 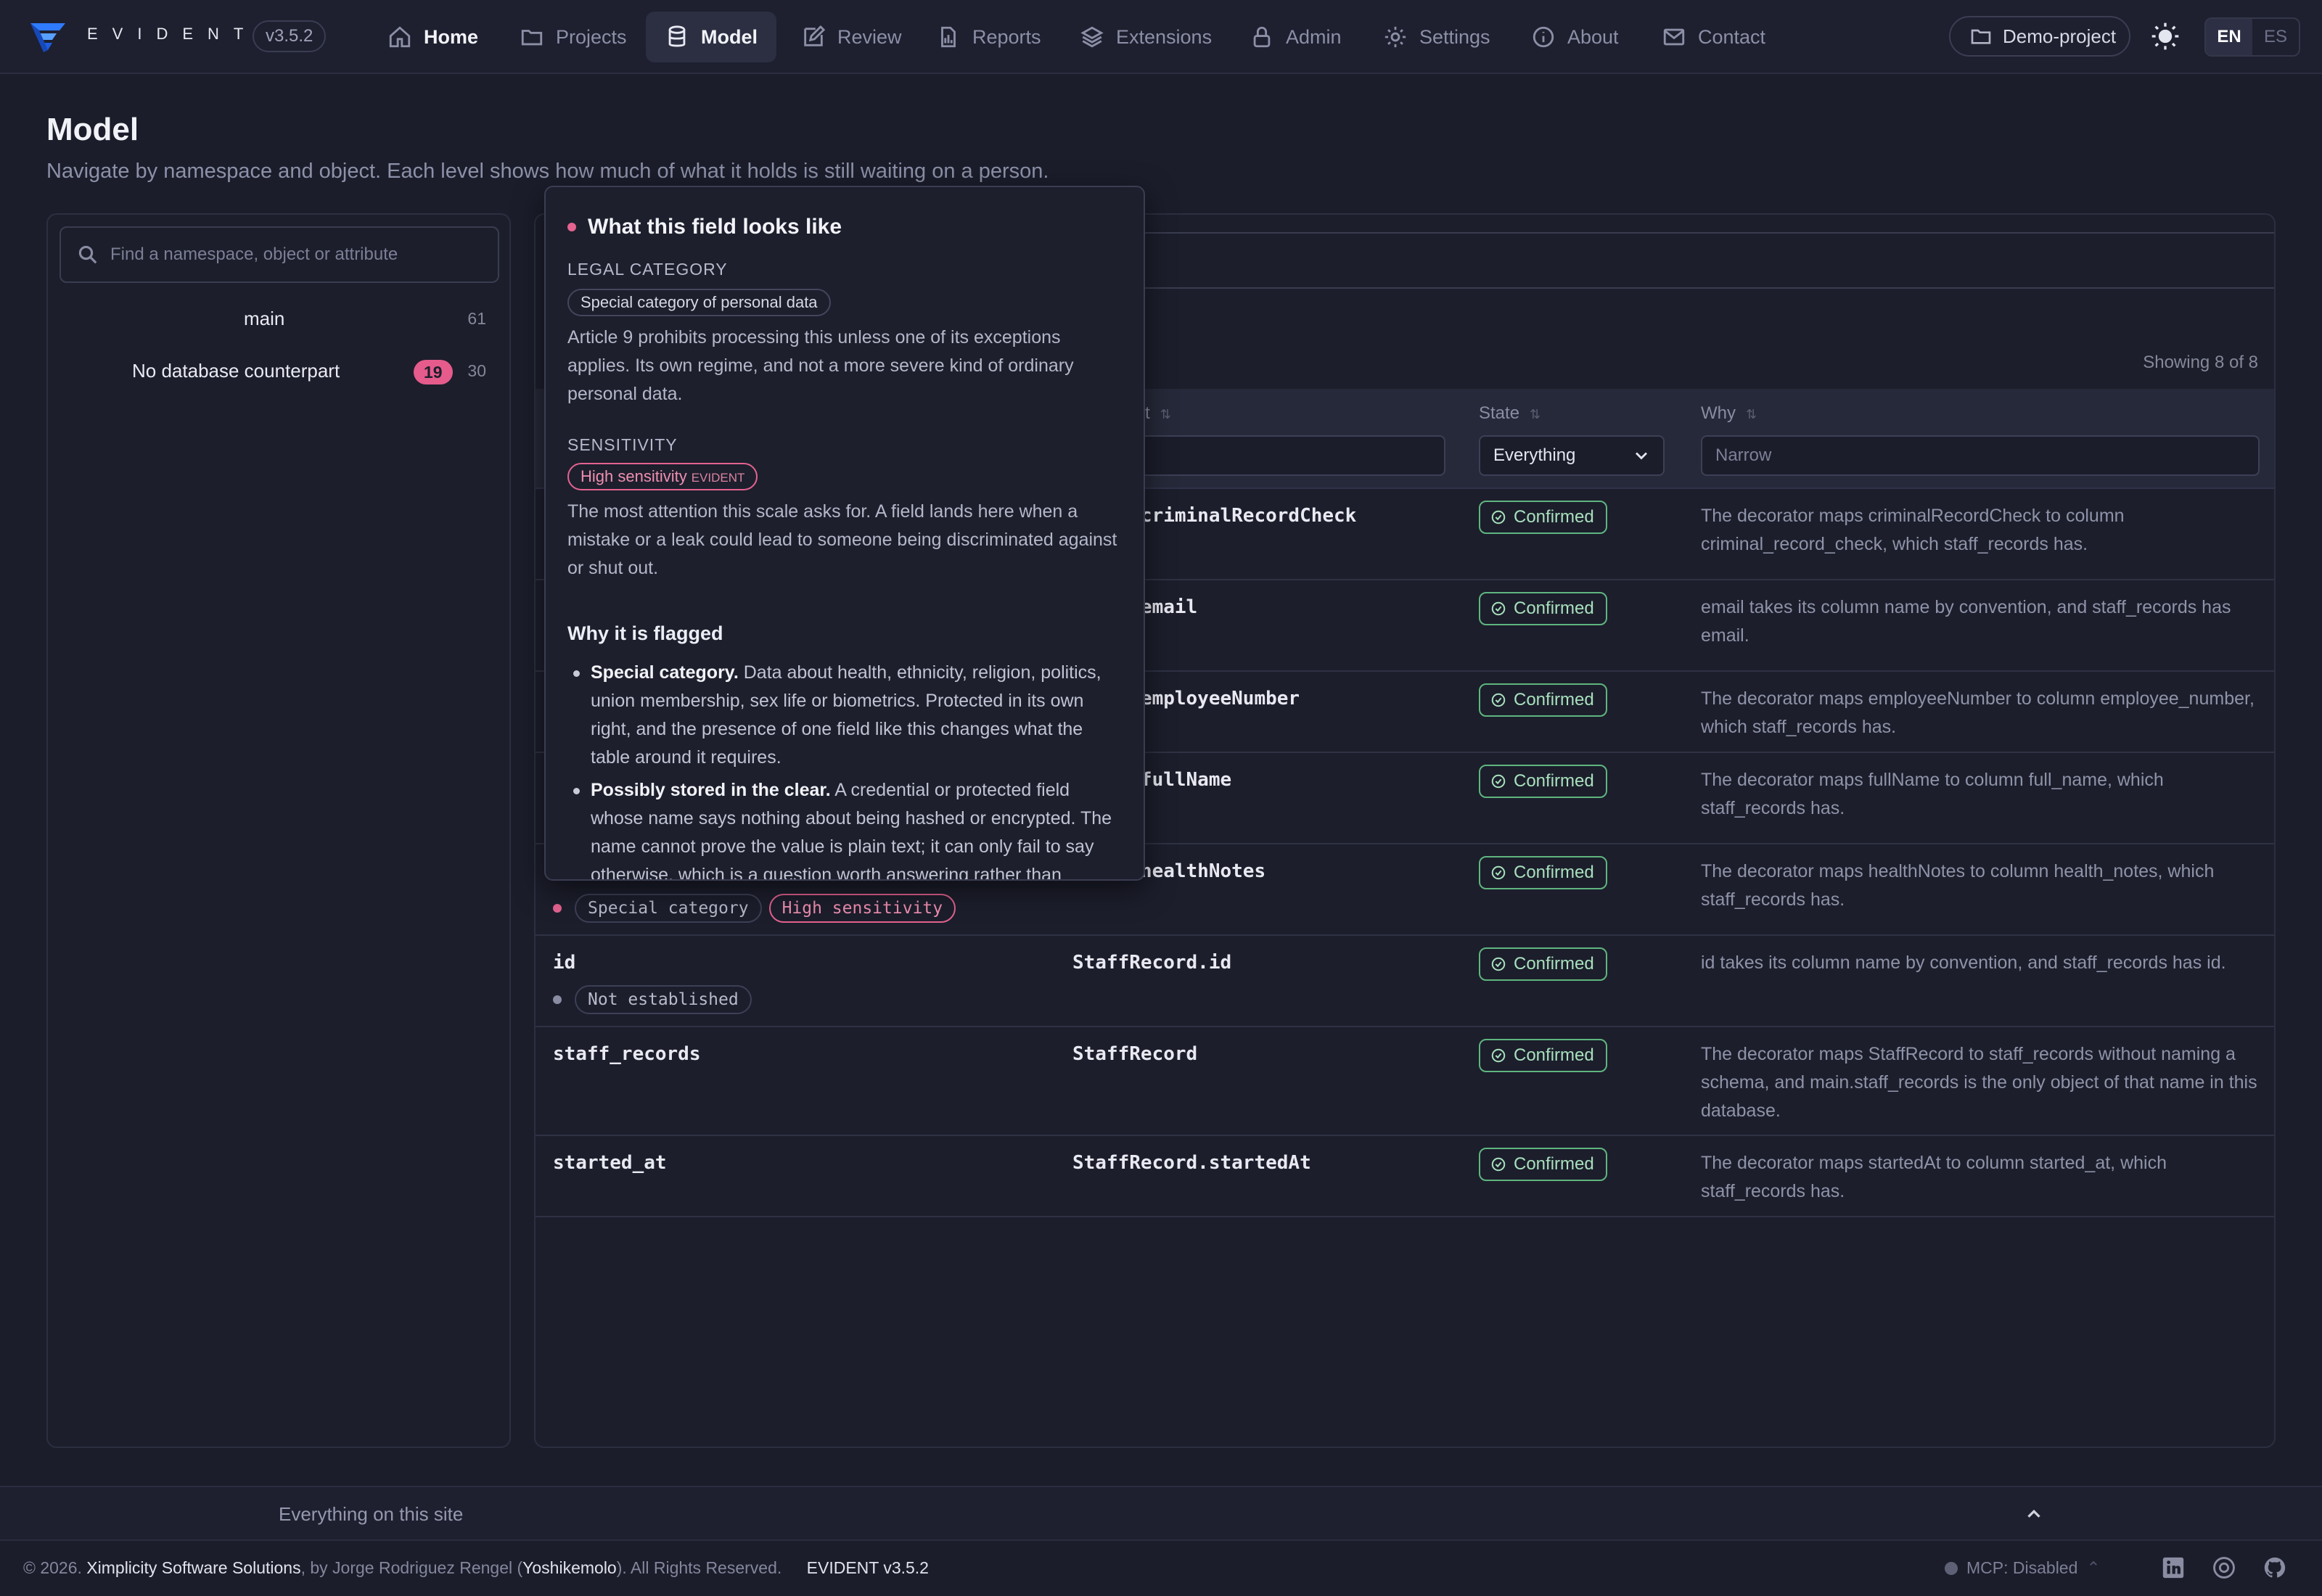 I want to click on nav-settings: Settings, so click(x=1436, y=37).